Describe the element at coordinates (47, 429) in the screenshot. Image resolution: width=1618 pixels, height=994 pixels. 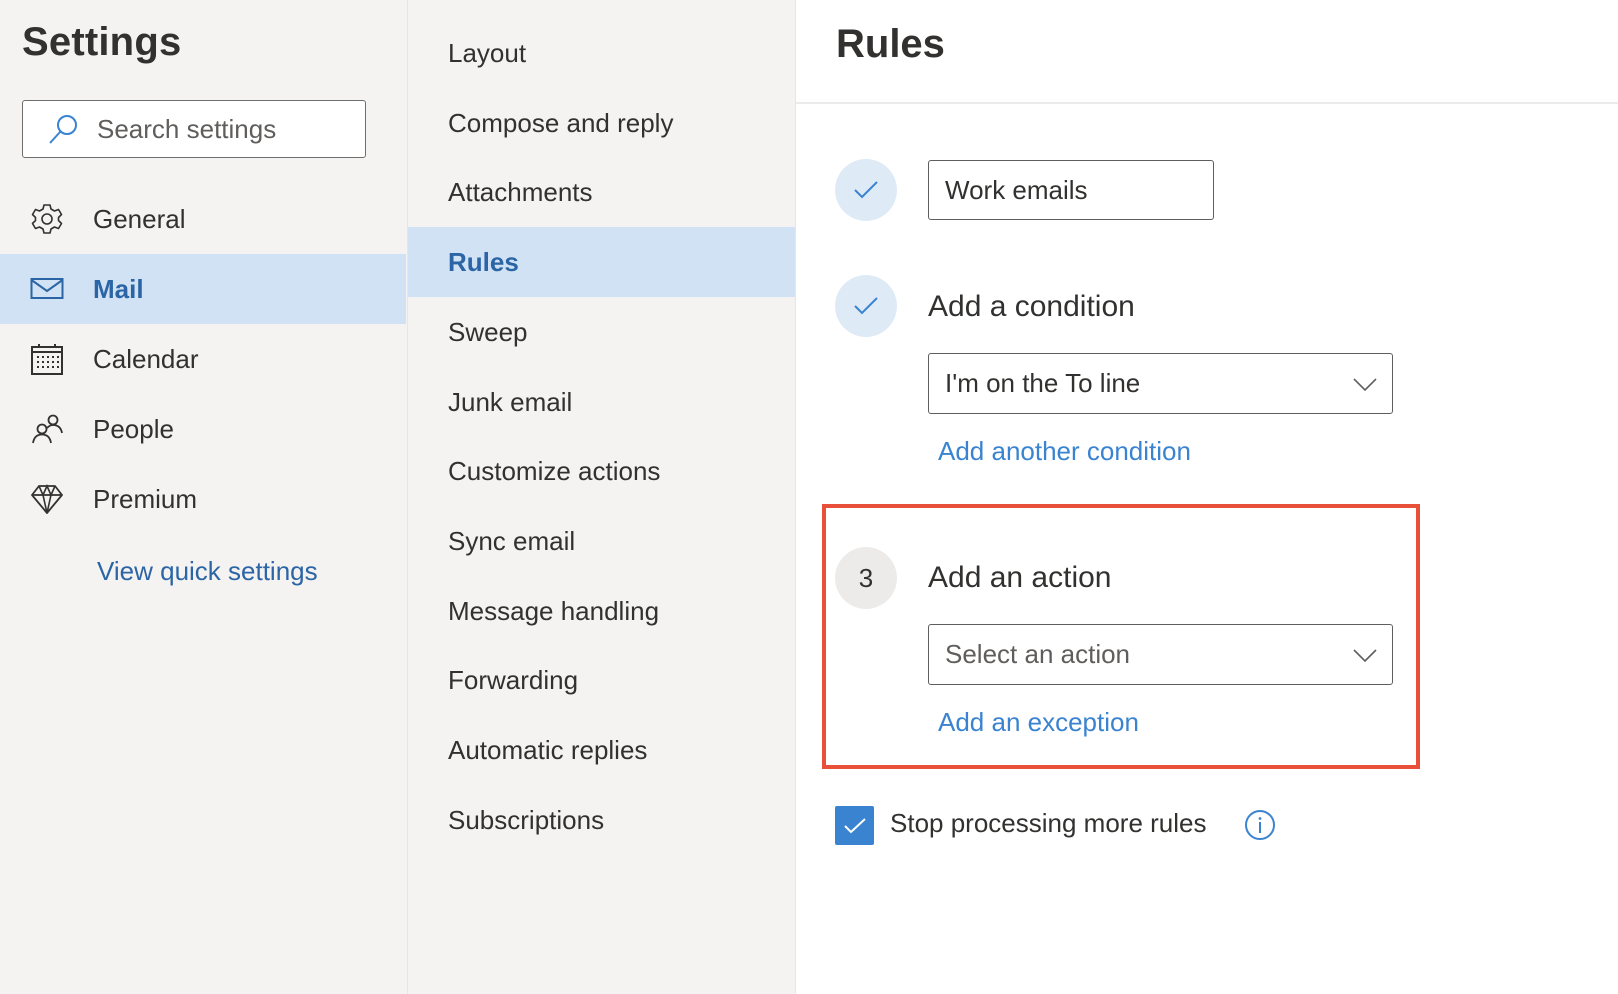
I see `people-icon` at that location.